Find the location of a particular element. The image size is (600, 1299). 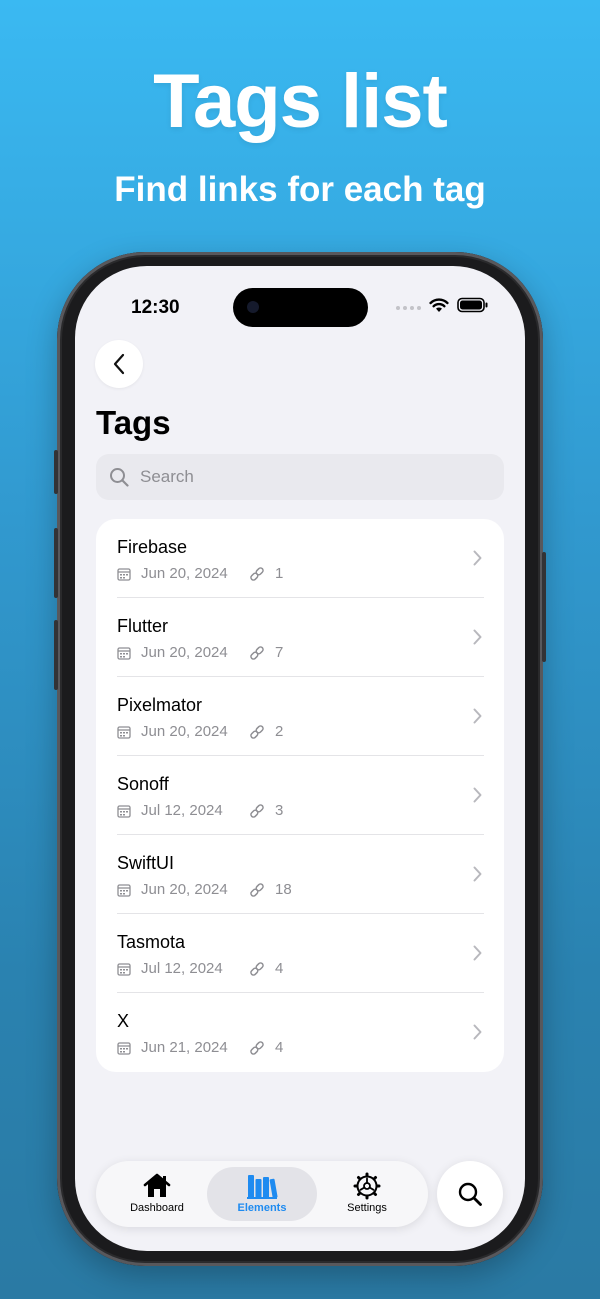

signal-dots-icon is located at coordinates (408, 307).